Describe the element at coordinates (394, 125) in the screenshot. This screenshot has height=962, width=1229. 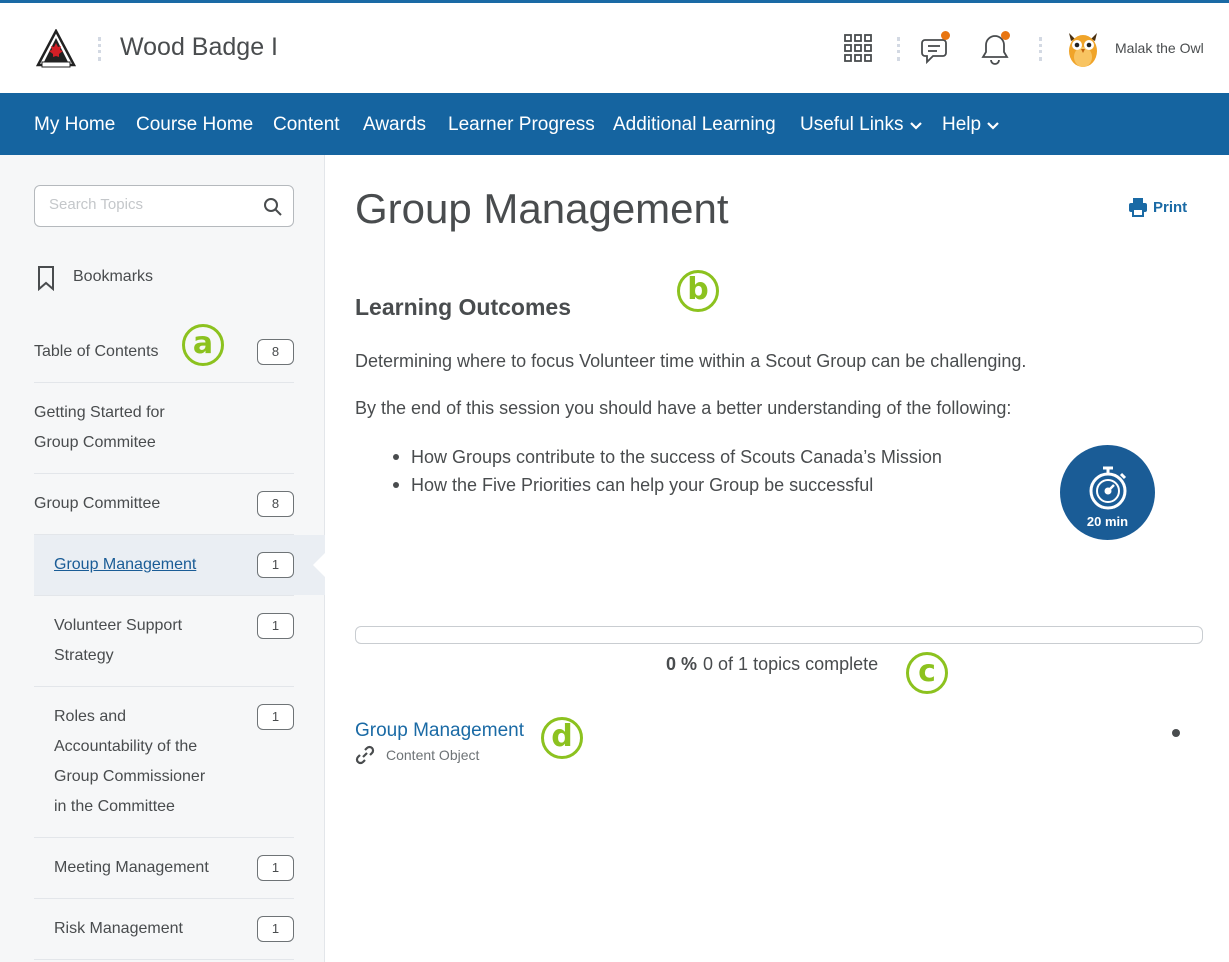
I see `nav-awards: Awards` at that location.